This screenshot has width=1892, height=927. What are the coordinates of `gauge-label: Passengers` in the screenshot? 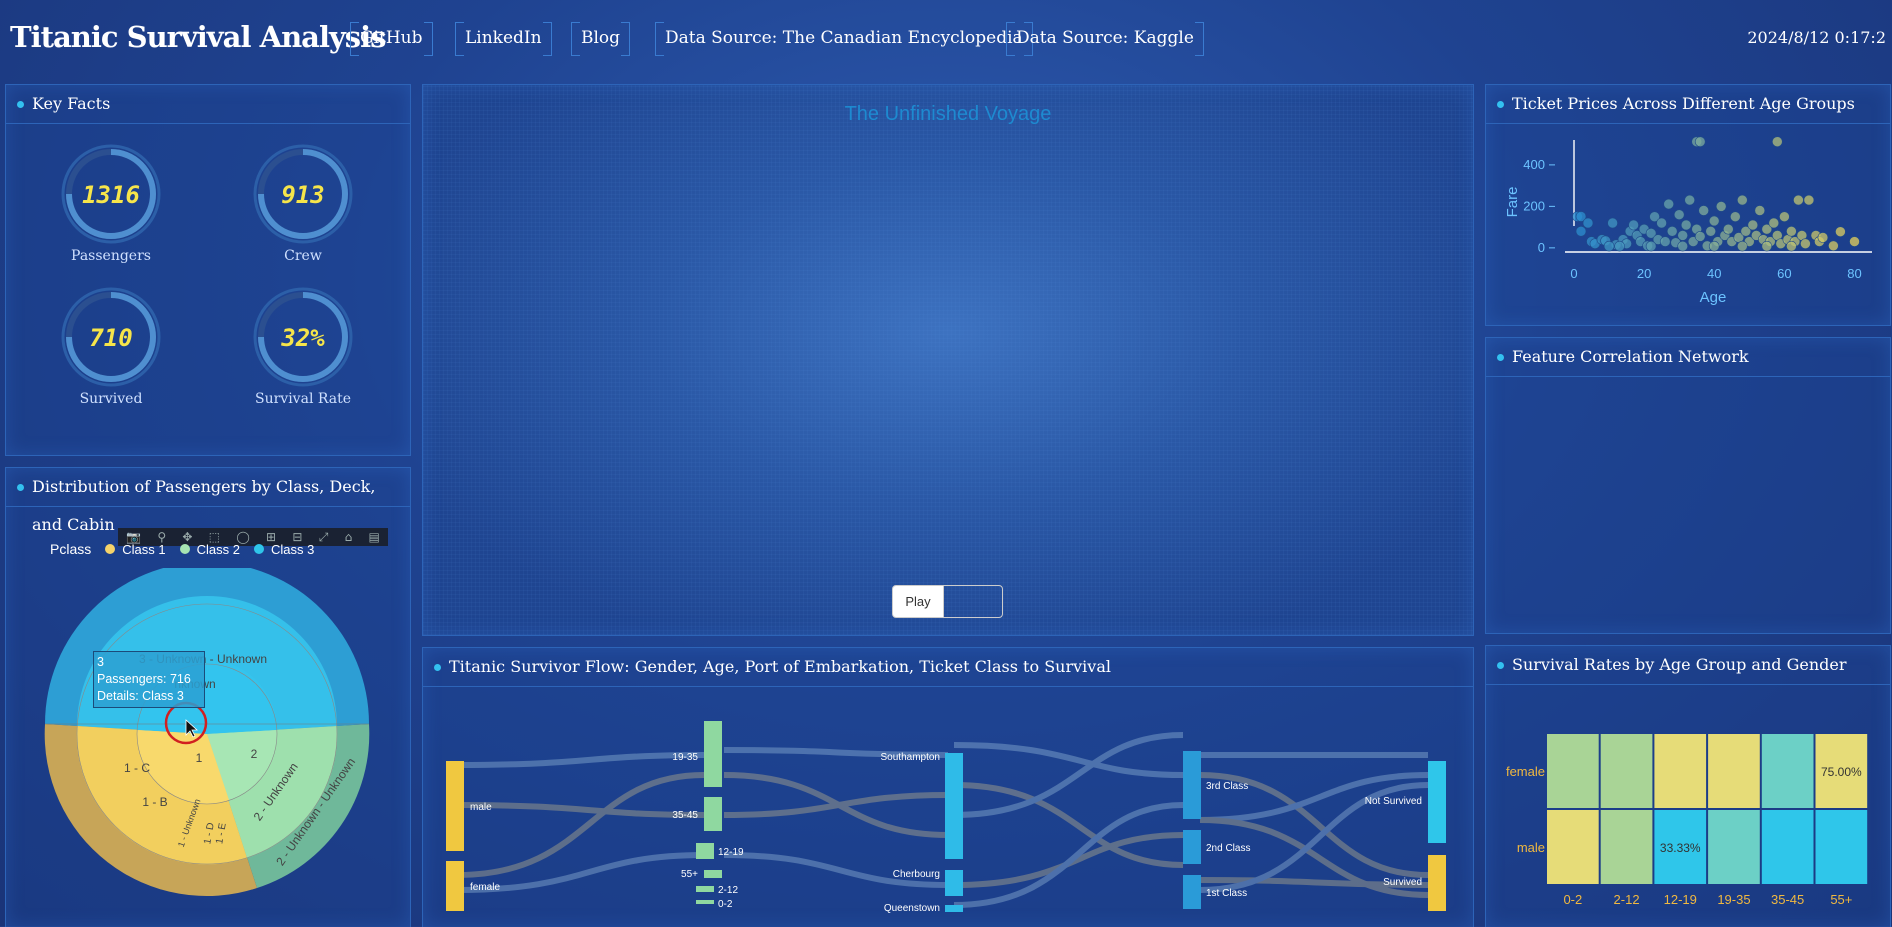 It's located at (111, 256).